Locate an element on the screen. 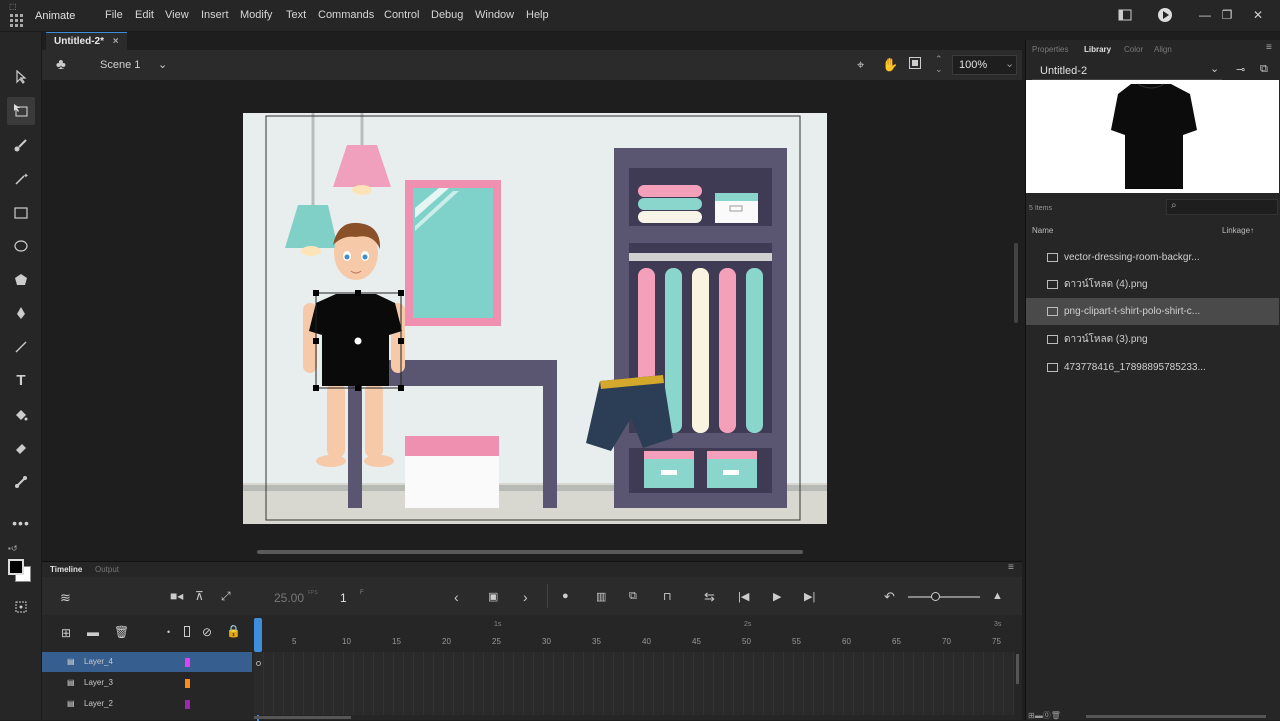  create-tween-icon: ⊓ is located at coordinates (667, 596).